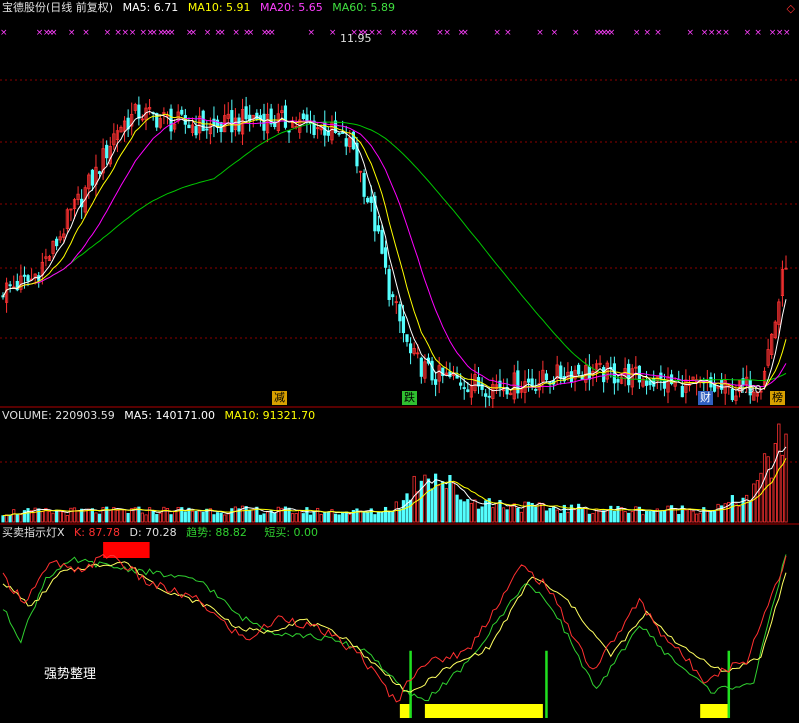 The image size is (799, 723). I want to click on volume-ma5-value: MA5: 140171.00, so click(169, 415).